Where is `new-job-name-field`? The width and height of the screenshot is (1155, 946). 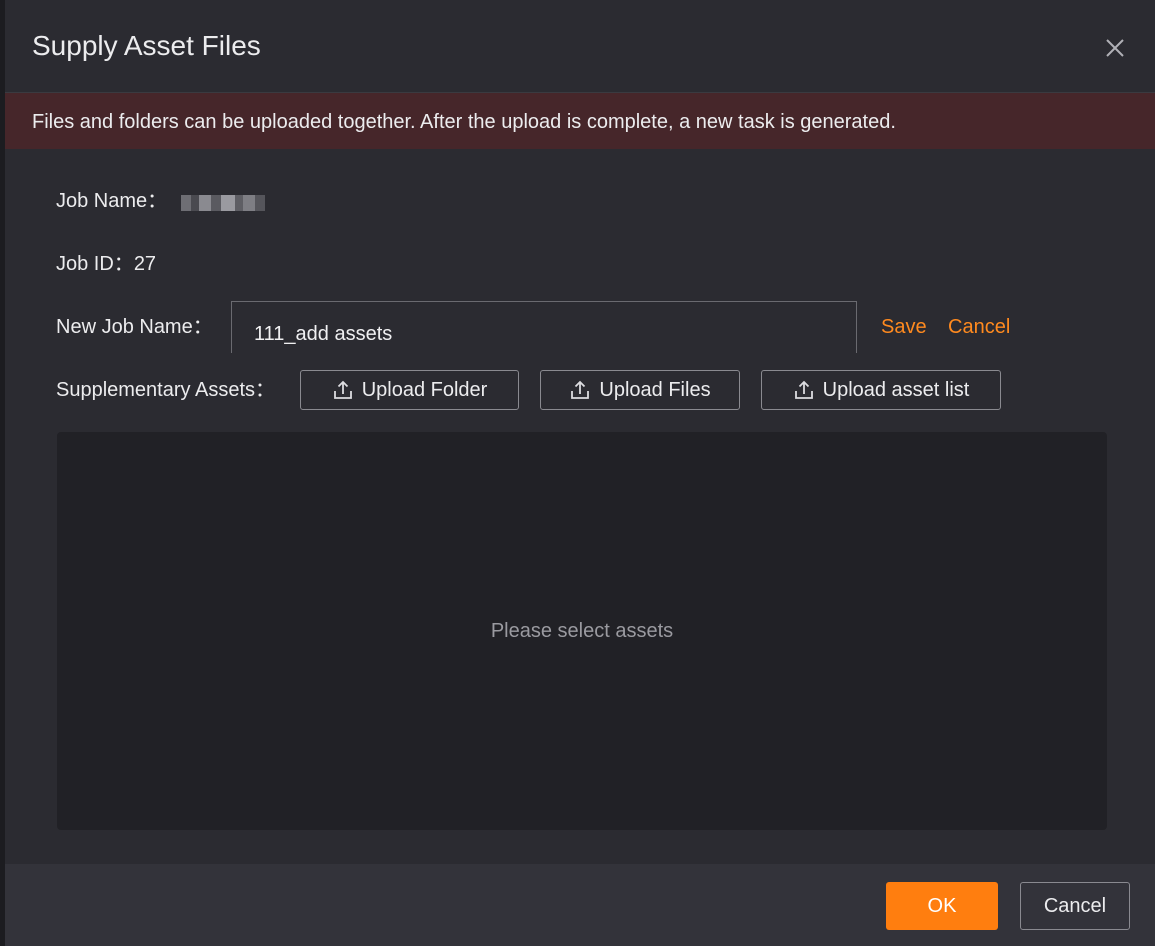 new-job-name-field is located at coordinates (544, 327).